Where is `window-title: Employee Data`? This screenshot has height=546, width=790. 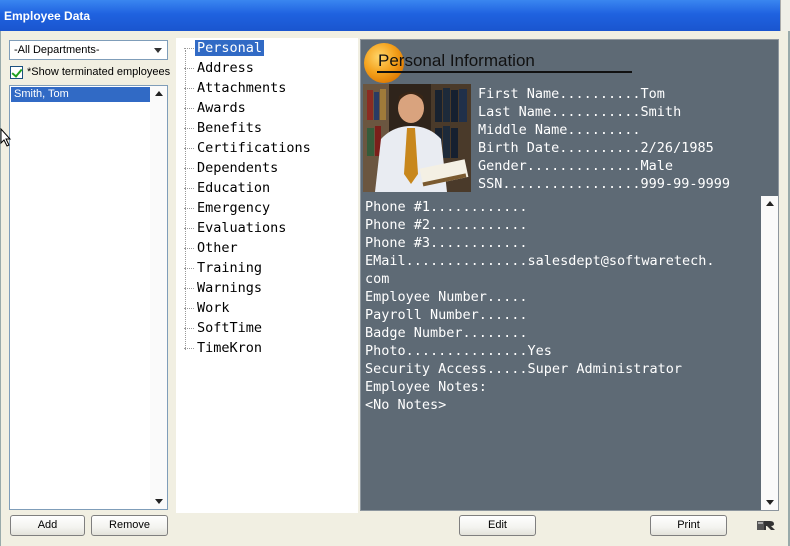 window-title: Employee Data is located at coordinates (47, 16).